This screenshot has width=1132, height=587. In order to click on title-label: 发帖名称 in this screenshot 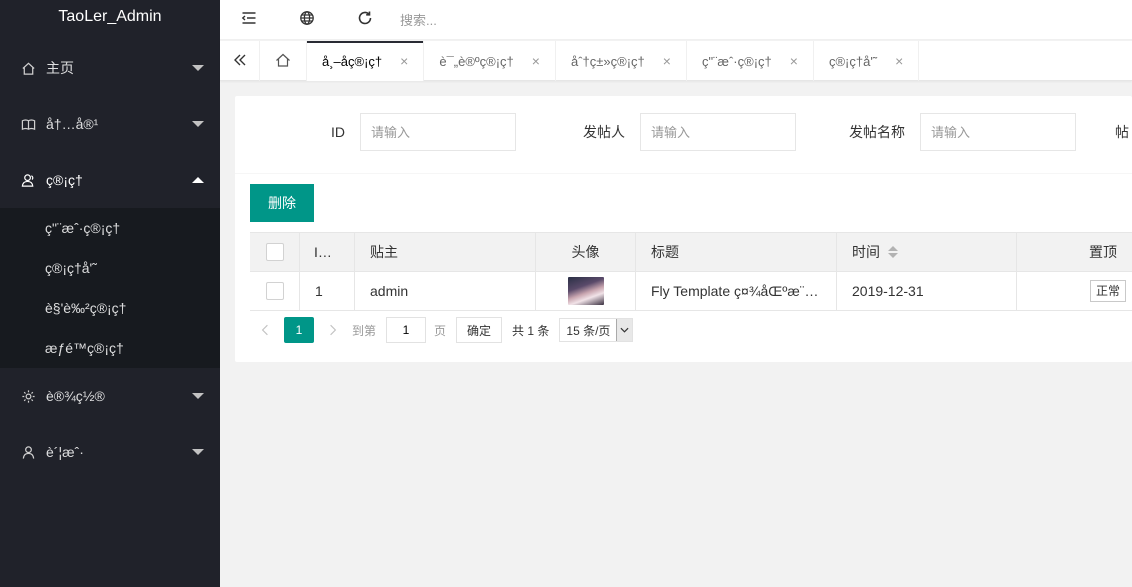, I will do `click(877, 132)`.